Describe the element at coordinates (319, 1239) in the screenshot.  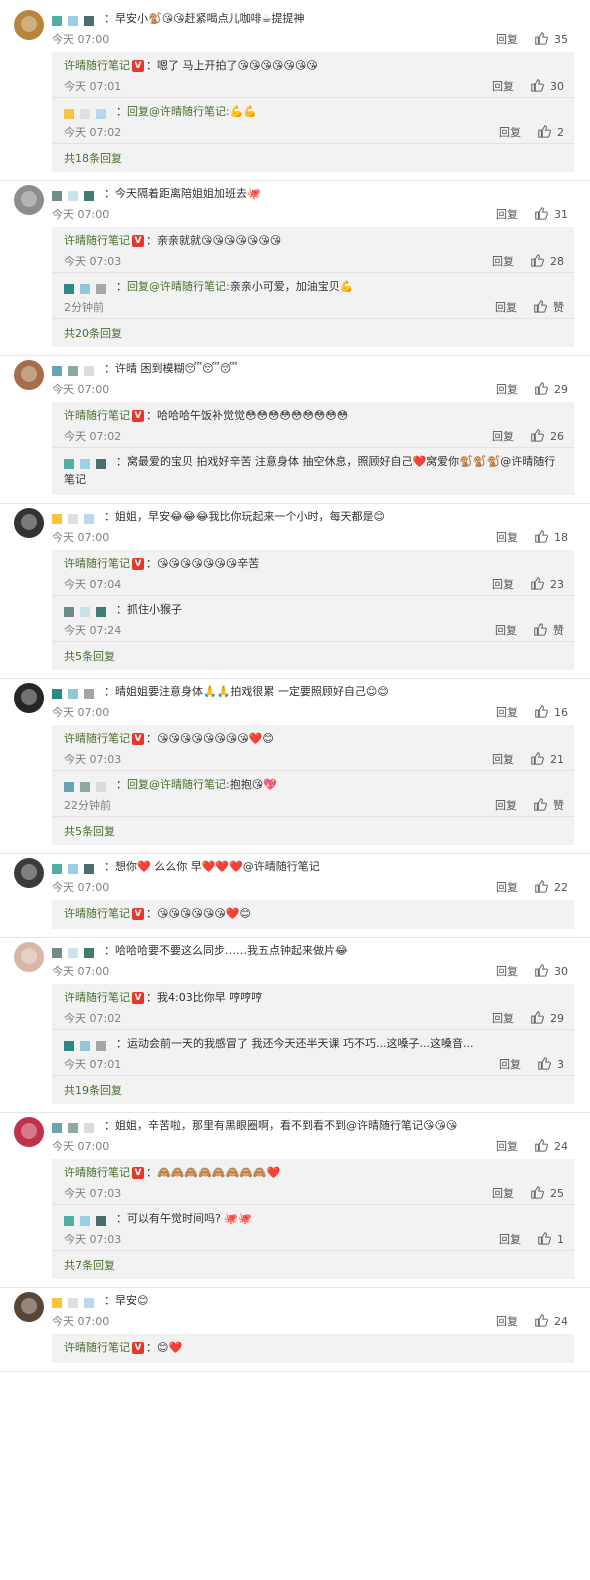
I see `meta-row: 今天 07:03 回复 1` at that location.